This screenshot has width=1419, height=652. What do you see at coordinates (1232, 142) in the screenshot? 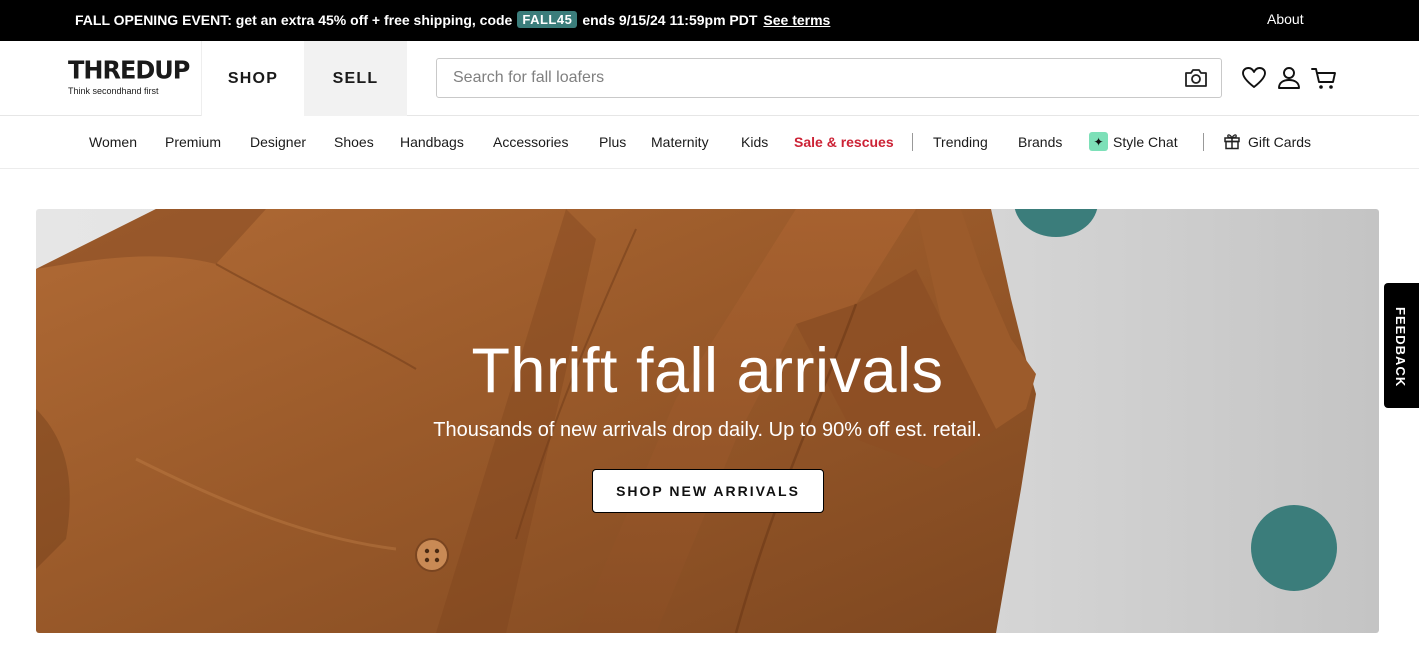
I see `gift-icon` at bounding box center [1232, 142].